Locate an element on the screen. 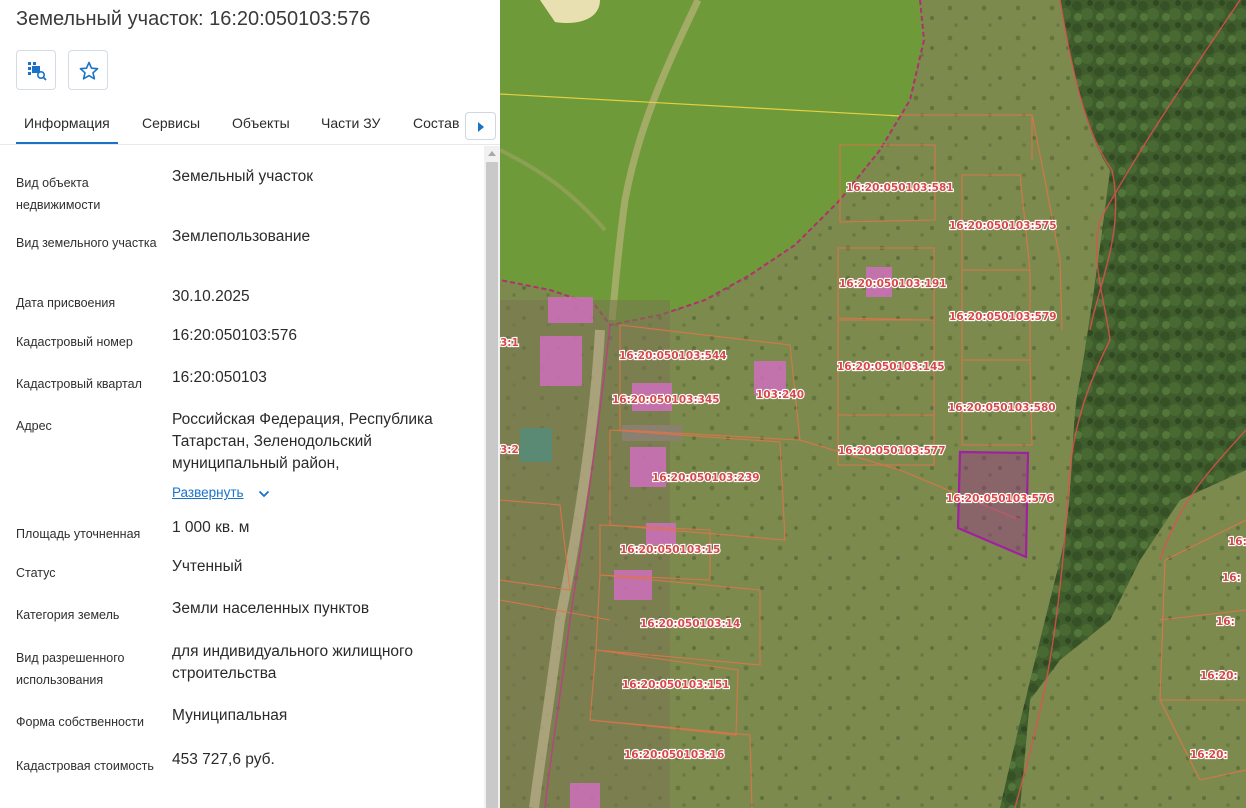  parcel-label: 16:20:050103:581 is located at coordinates (900, 188).